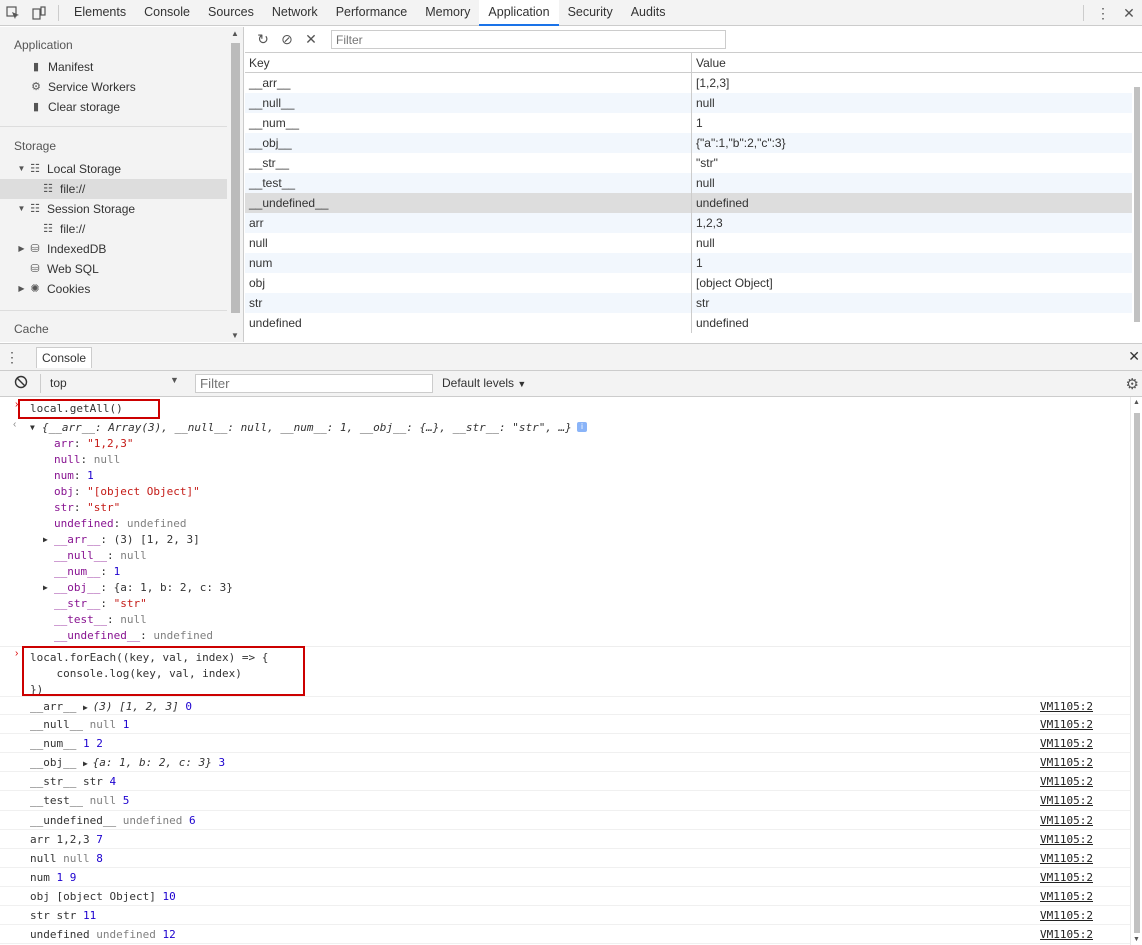  What do you see at coordinates (235, 178) in the screenshot?
I see `sidebar-scroll-thumb` at bounding box center [235, 178].